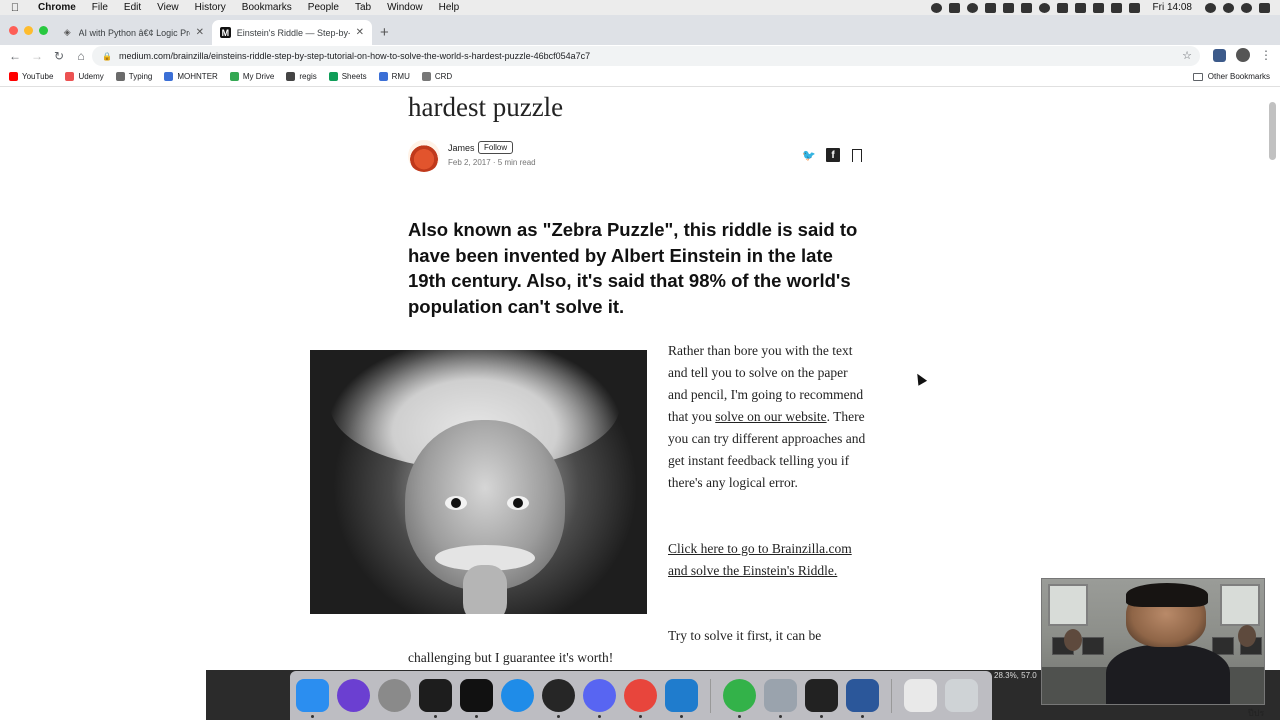  Describe the element at coordinates (1264, 7) in the screenshot. I see `notification-center-icon` at that location.